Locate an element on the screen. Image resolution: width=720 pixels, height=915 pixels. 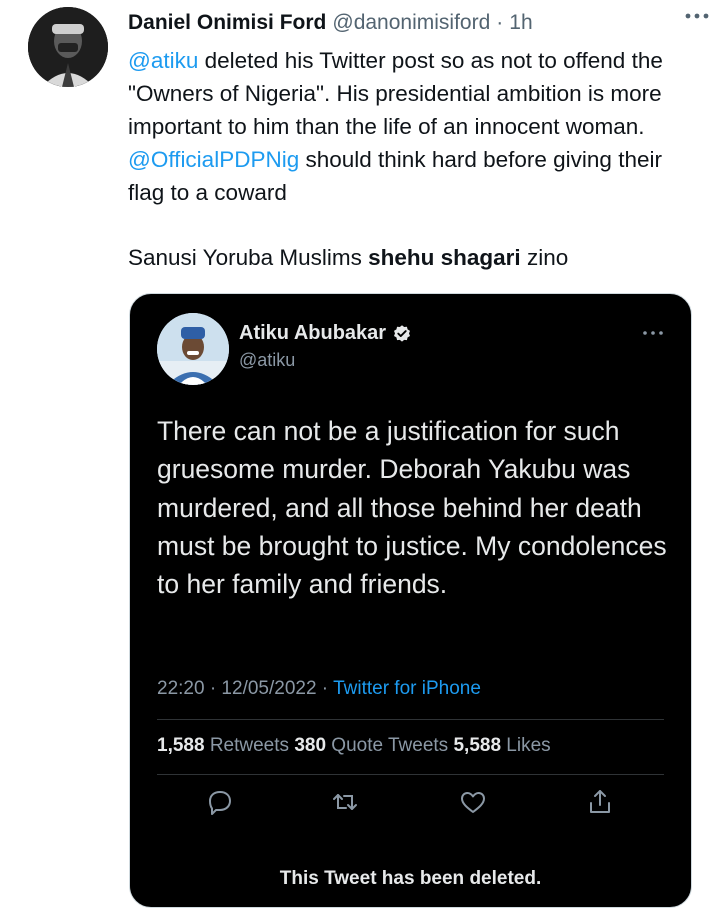
retweets-label: Retweets is located at coordinates (249, 745).